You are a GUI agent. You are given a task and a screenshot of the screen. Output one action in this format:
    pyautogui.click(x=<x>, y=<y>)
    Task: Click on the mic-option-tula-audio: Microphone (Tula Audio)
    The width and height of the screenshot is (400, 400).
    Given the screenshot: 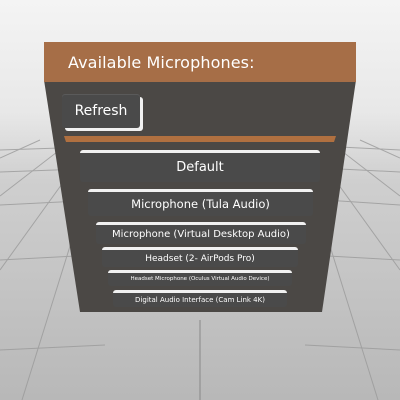 What is the action you would take?
    pyautogui.click(x=200, y=202)
    